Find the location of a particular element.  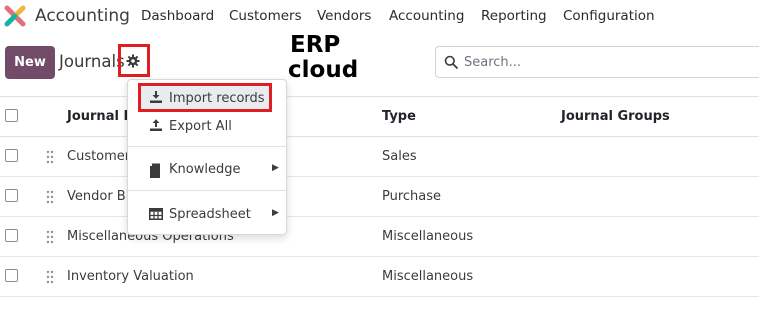

menu-item-export-all: Export All is located at coordinates (206, 125).